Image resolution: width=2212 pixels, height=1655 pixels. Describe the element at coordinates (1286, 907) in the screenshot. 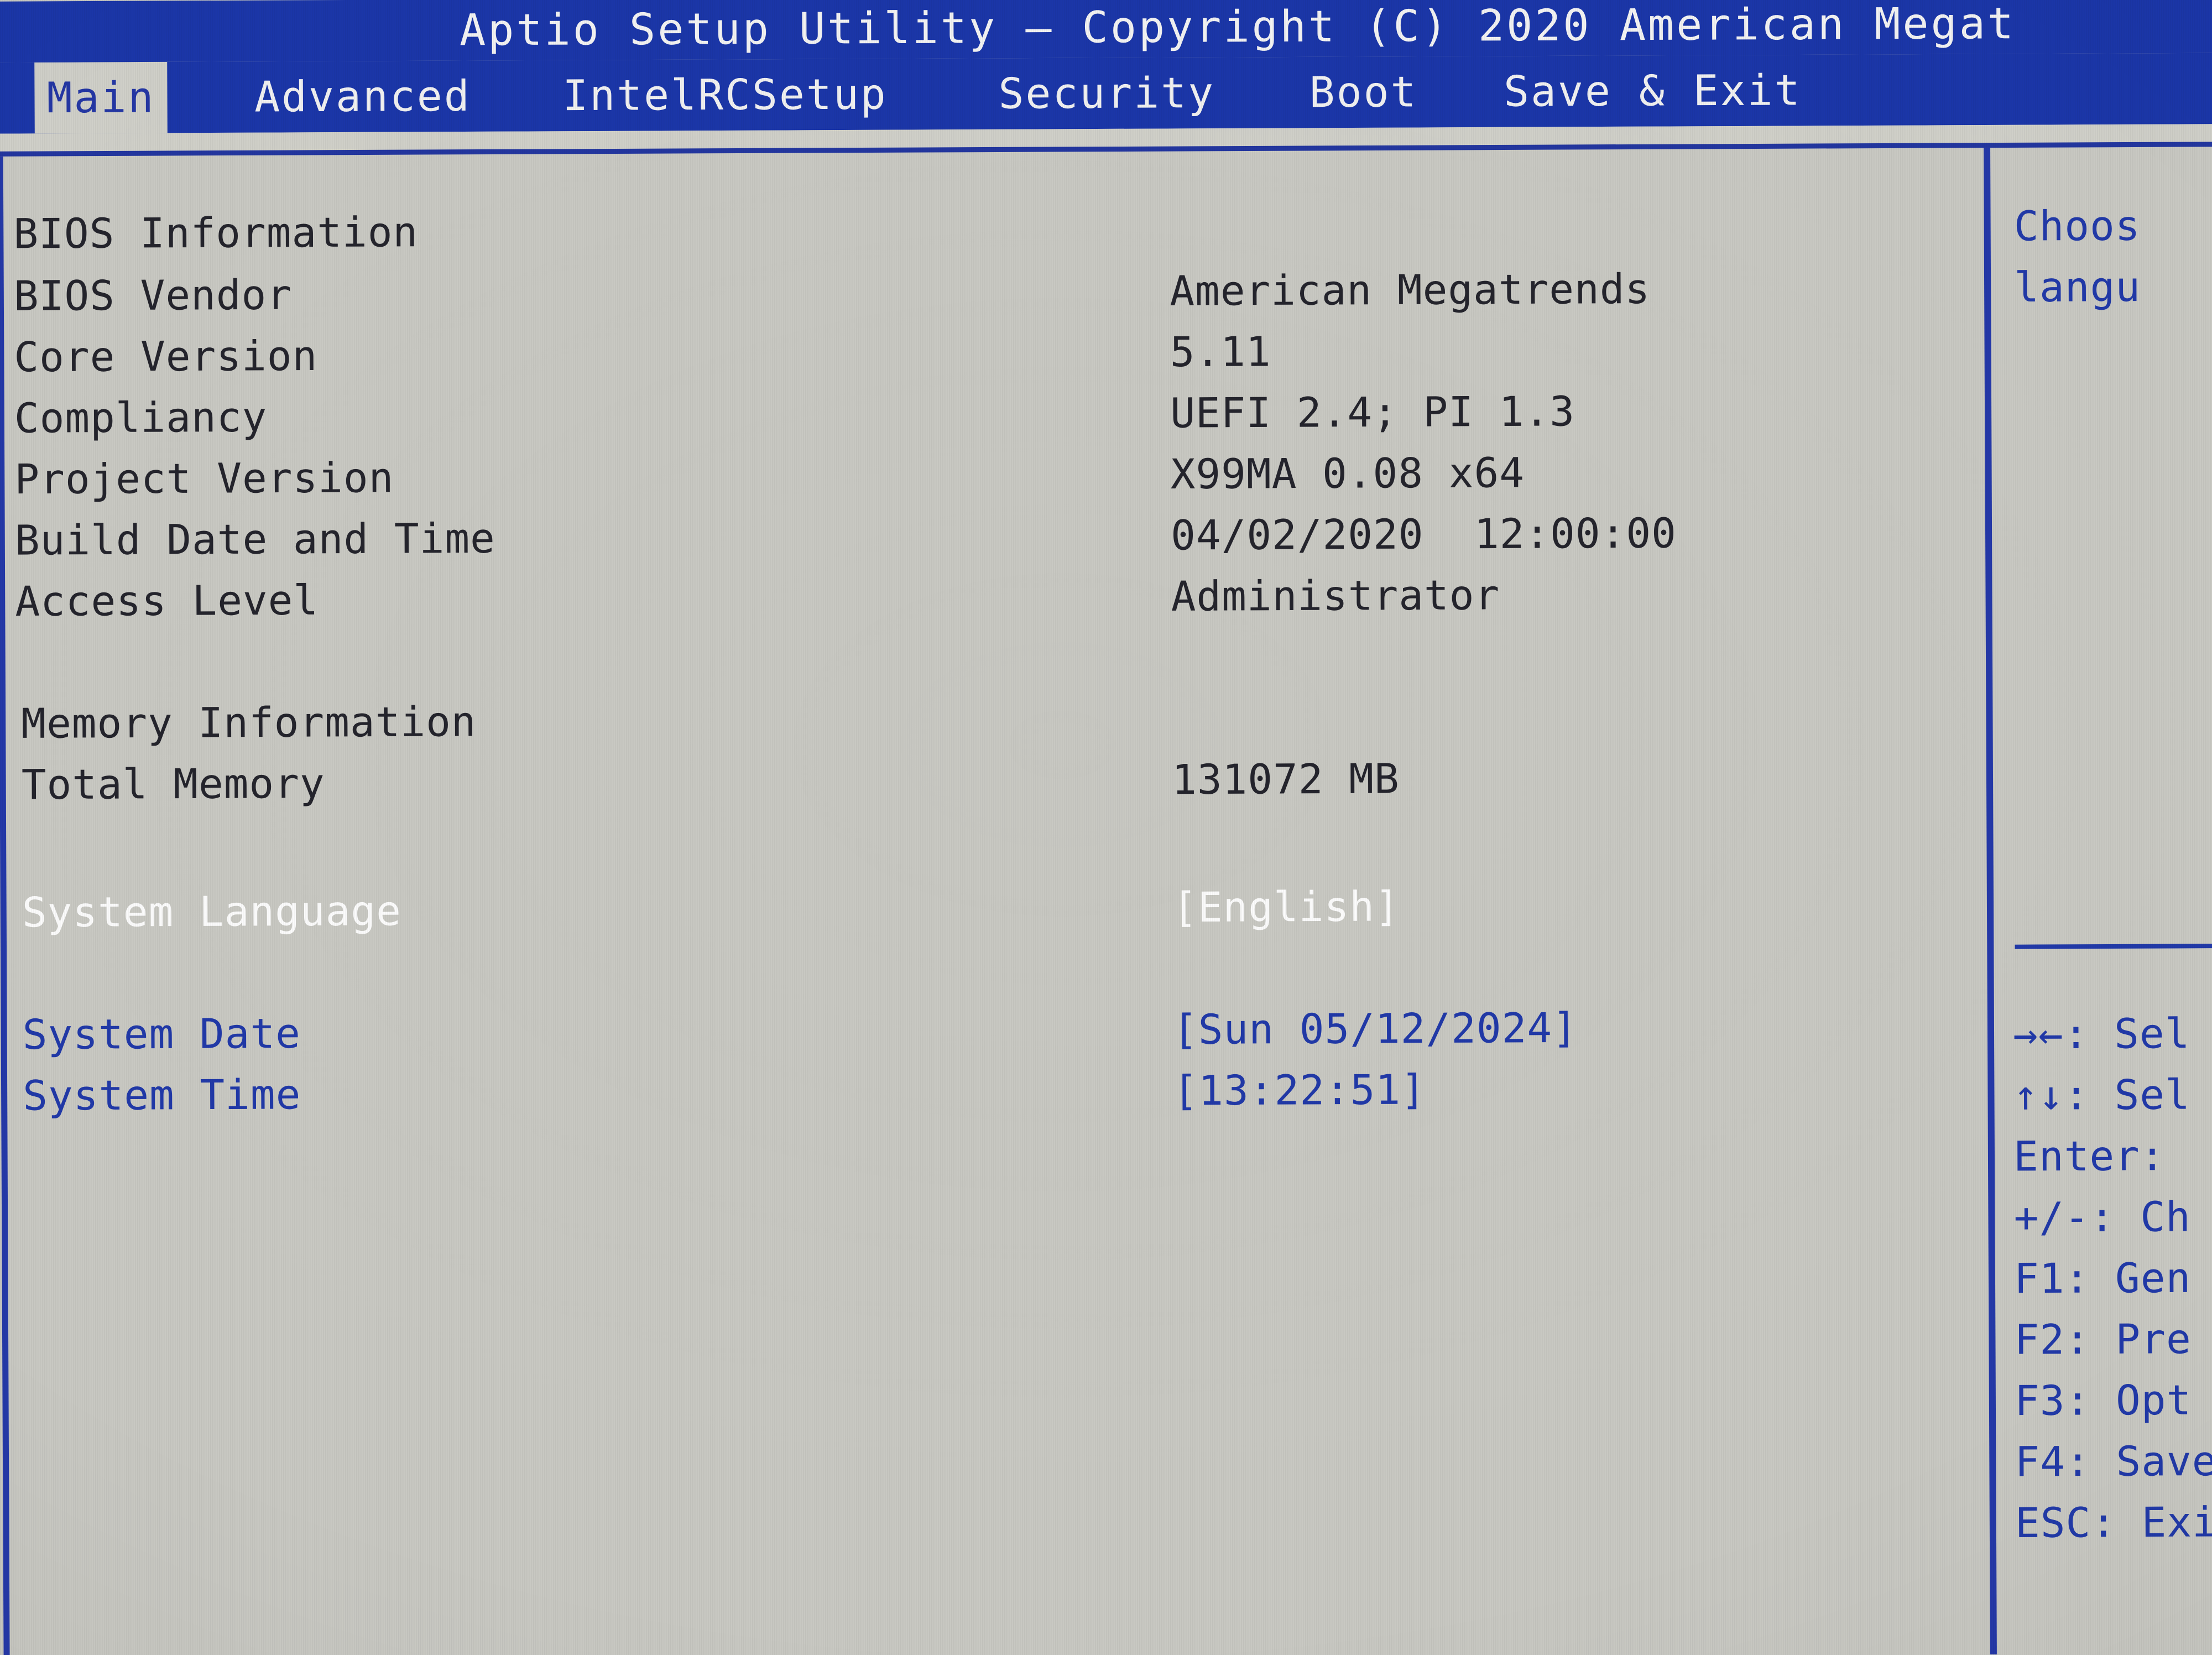

I see `system-language-value: [English]` at that location.